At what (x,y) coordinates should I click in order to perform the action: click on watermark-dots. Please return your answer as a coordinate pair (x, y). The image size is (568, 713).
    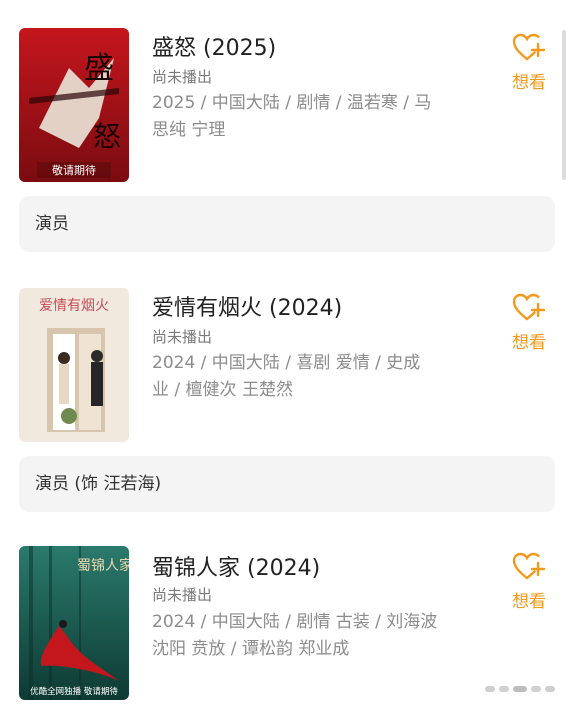
    Looking at the image, I should click on (520, 689).